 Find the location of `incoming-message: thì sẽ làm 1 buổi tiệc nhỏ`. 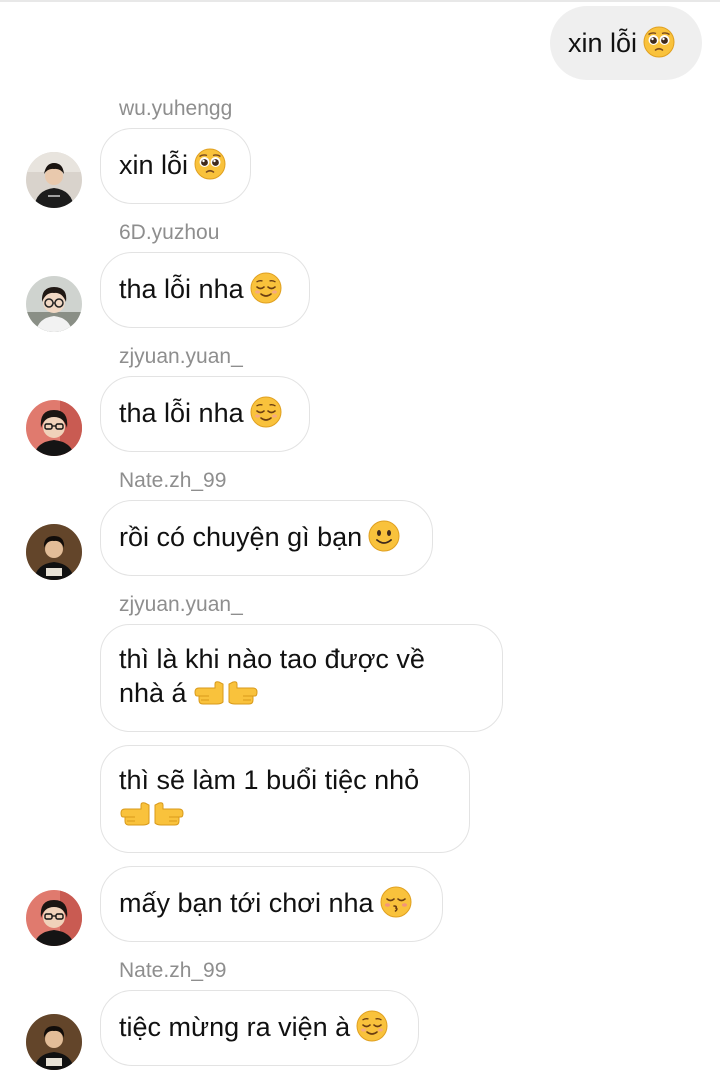

incoming-message: thì sẽ làm 1 buổi tiệc nhỏ is located at coordinates (285, 799).